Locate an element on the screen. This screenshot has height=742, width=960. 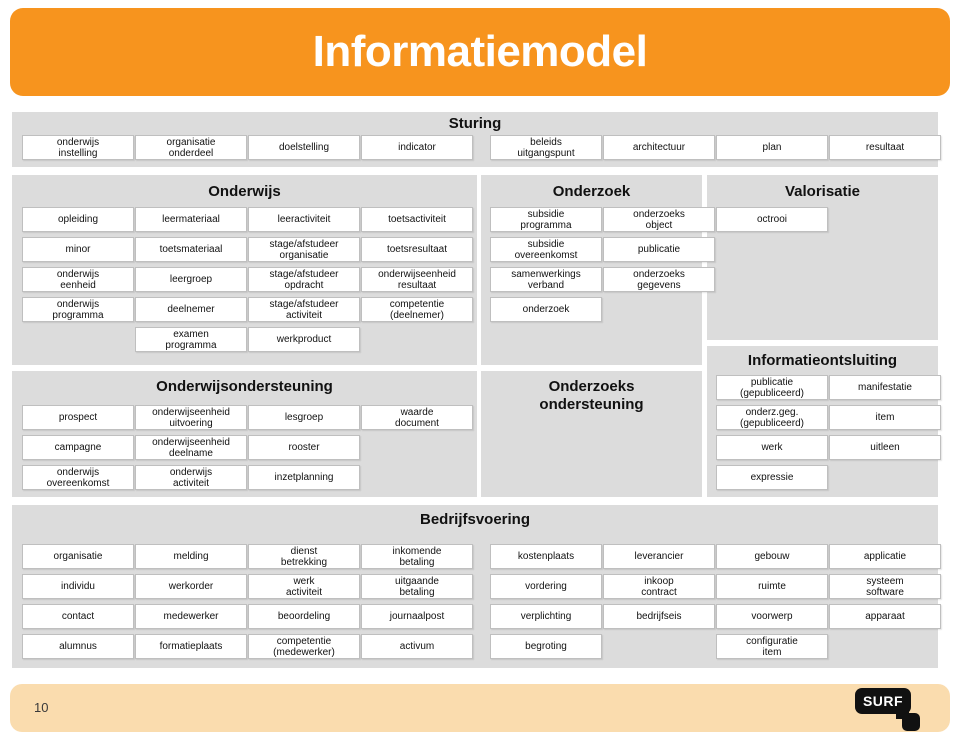
entity-box-label: leergroep is located at coordinates (191, 279).